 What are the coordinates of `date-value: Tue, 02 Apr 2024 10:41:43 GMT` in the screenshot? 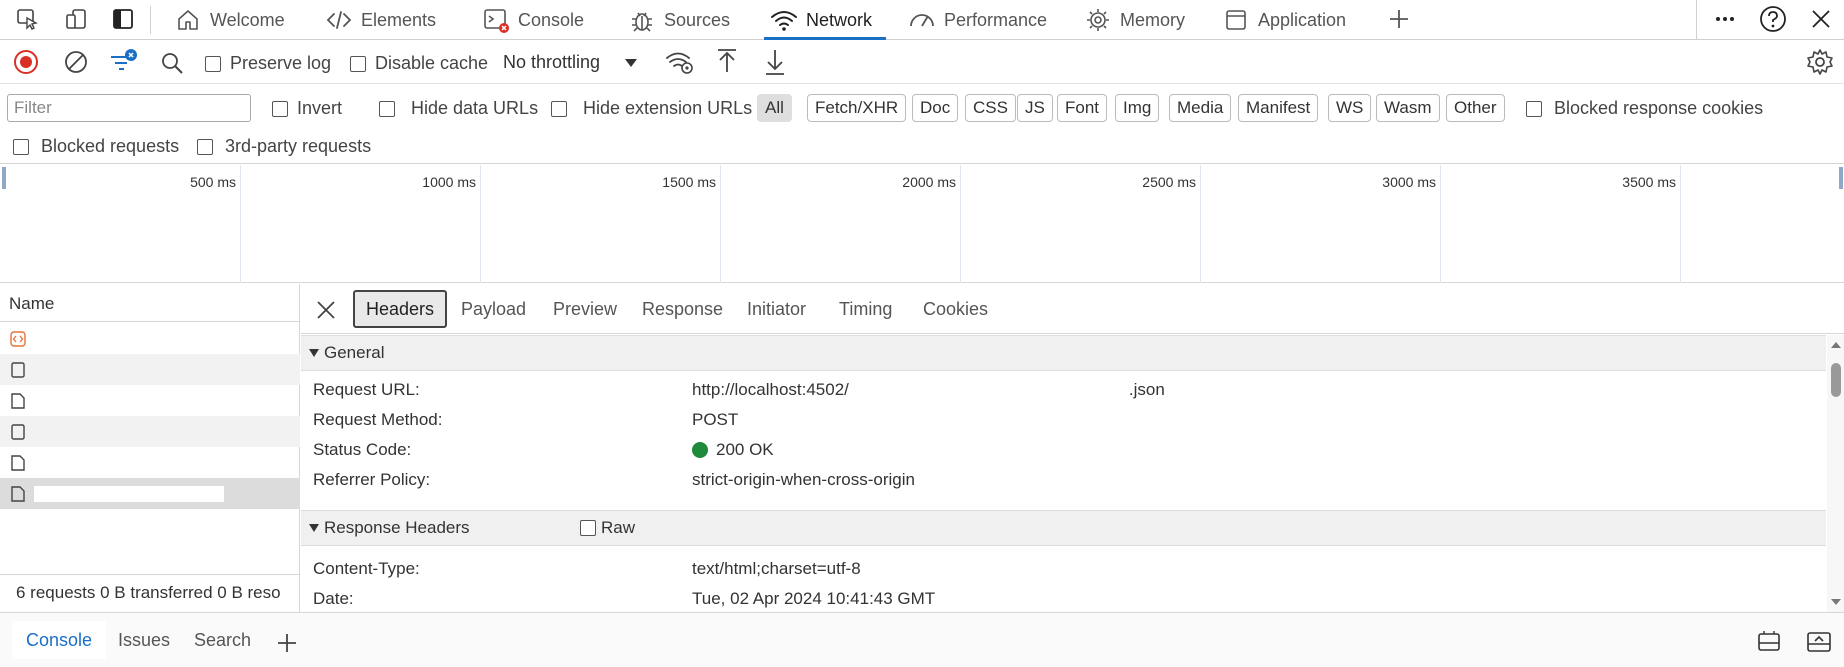 It's located at (813, 599).